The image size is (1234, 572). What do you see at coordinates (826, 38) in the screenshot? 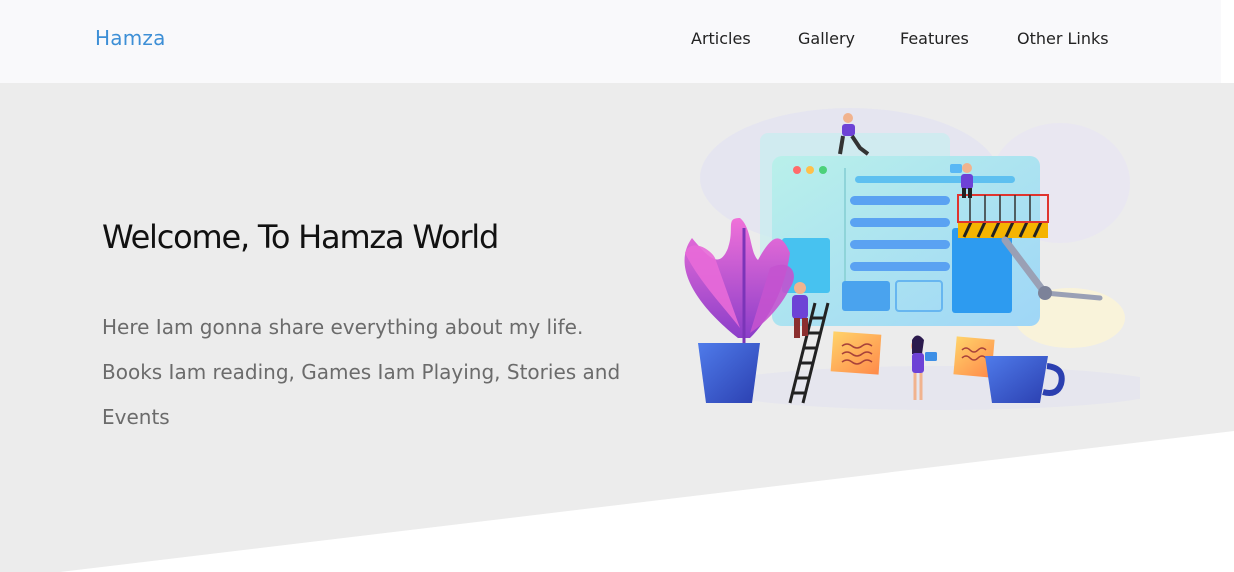
I see `nav-link-gallery: Gallery` at bounding box center [826, 38].